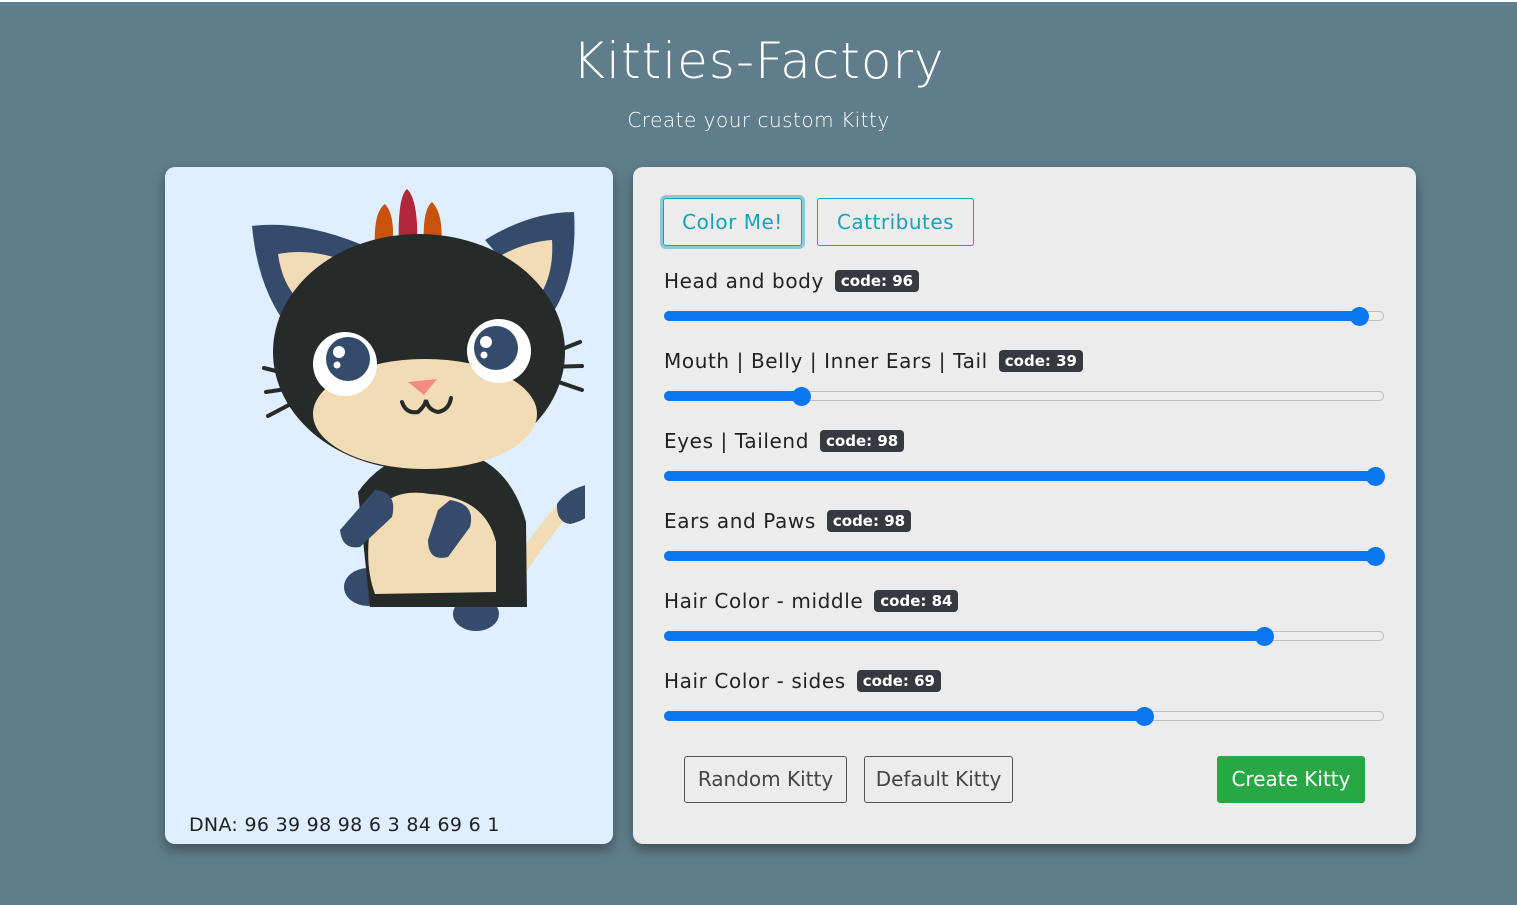 The height and width of the screenshot is (905, 1517). What do you see at coordinates (348, 359) in the screenshot?
I see `kitty-eye-left` at bounding box center [348, 359].